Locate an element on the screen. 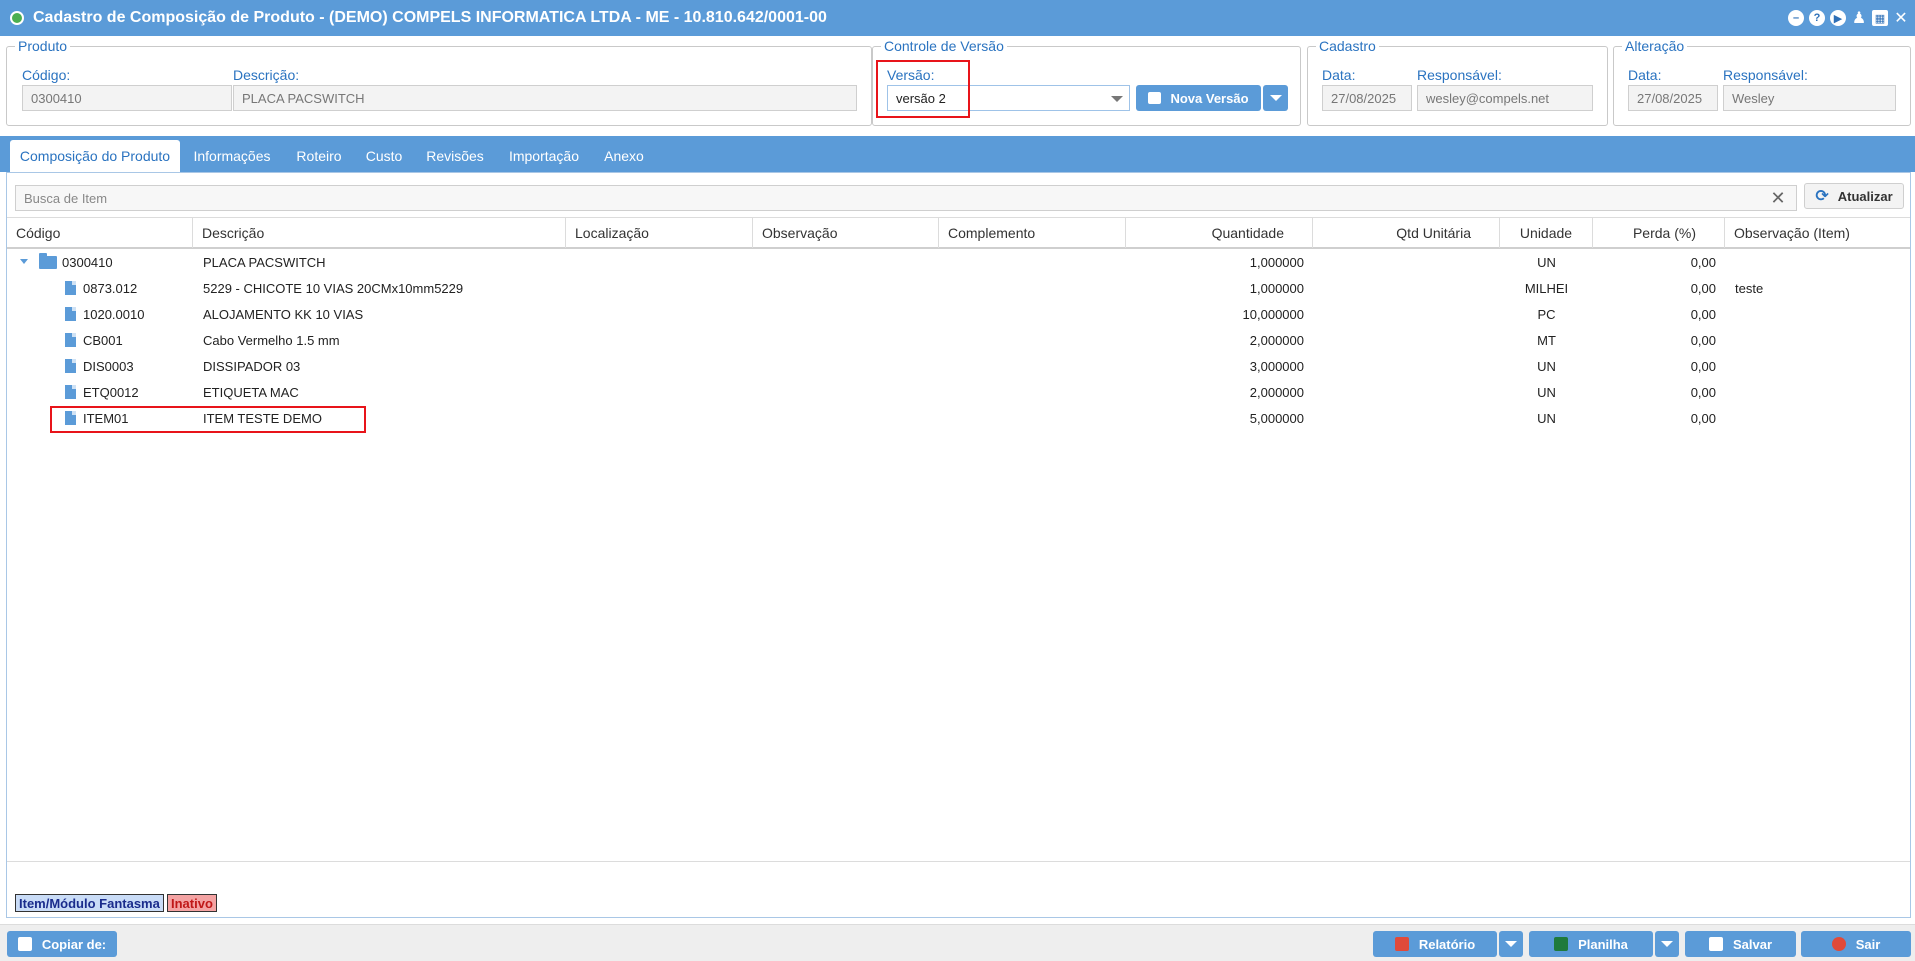 This screenshot has height=961, width=1915. grid-footer-divider is located at coordinates (958, 861).